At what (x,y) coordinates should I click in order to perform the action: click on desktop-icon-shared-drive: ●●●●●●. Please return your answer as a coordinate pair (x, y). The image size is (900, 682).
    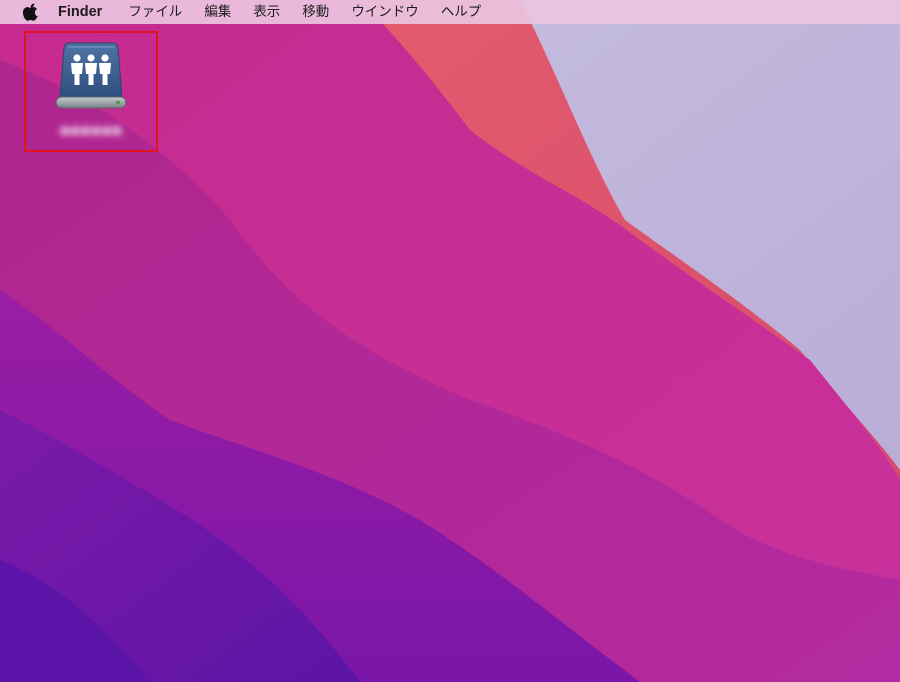
    Looking at the image, I should click on (91, 91).